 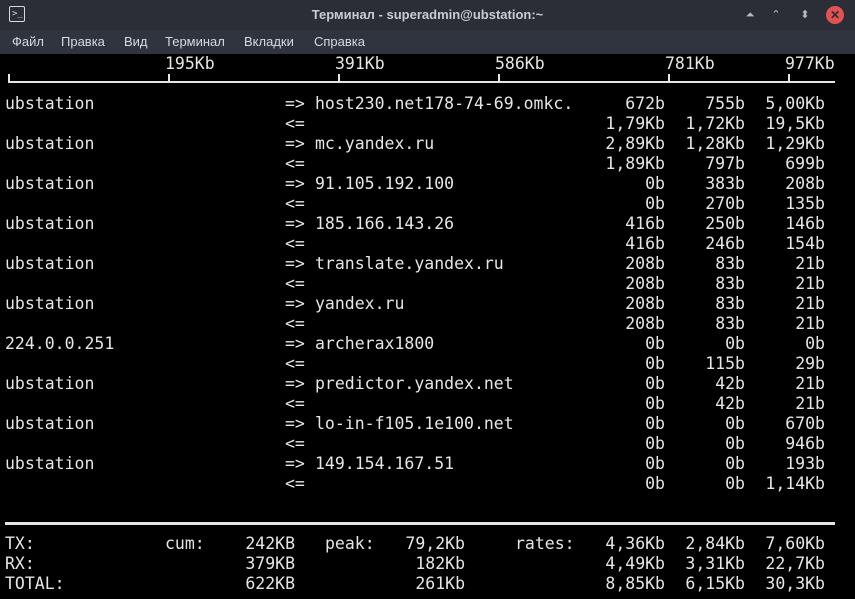 I want to click on out-rate: 42b, so click(x=730, y=383).